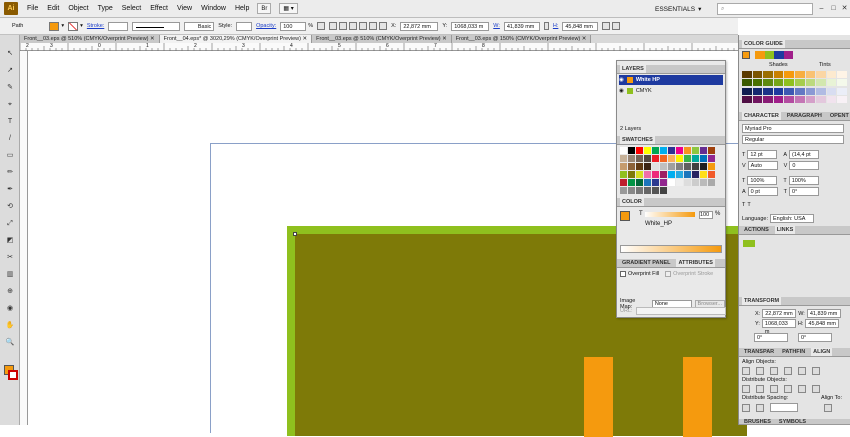 This screenshot has height=437, width=850. I want to click on rotation-field: 0°, so click(804, 191).